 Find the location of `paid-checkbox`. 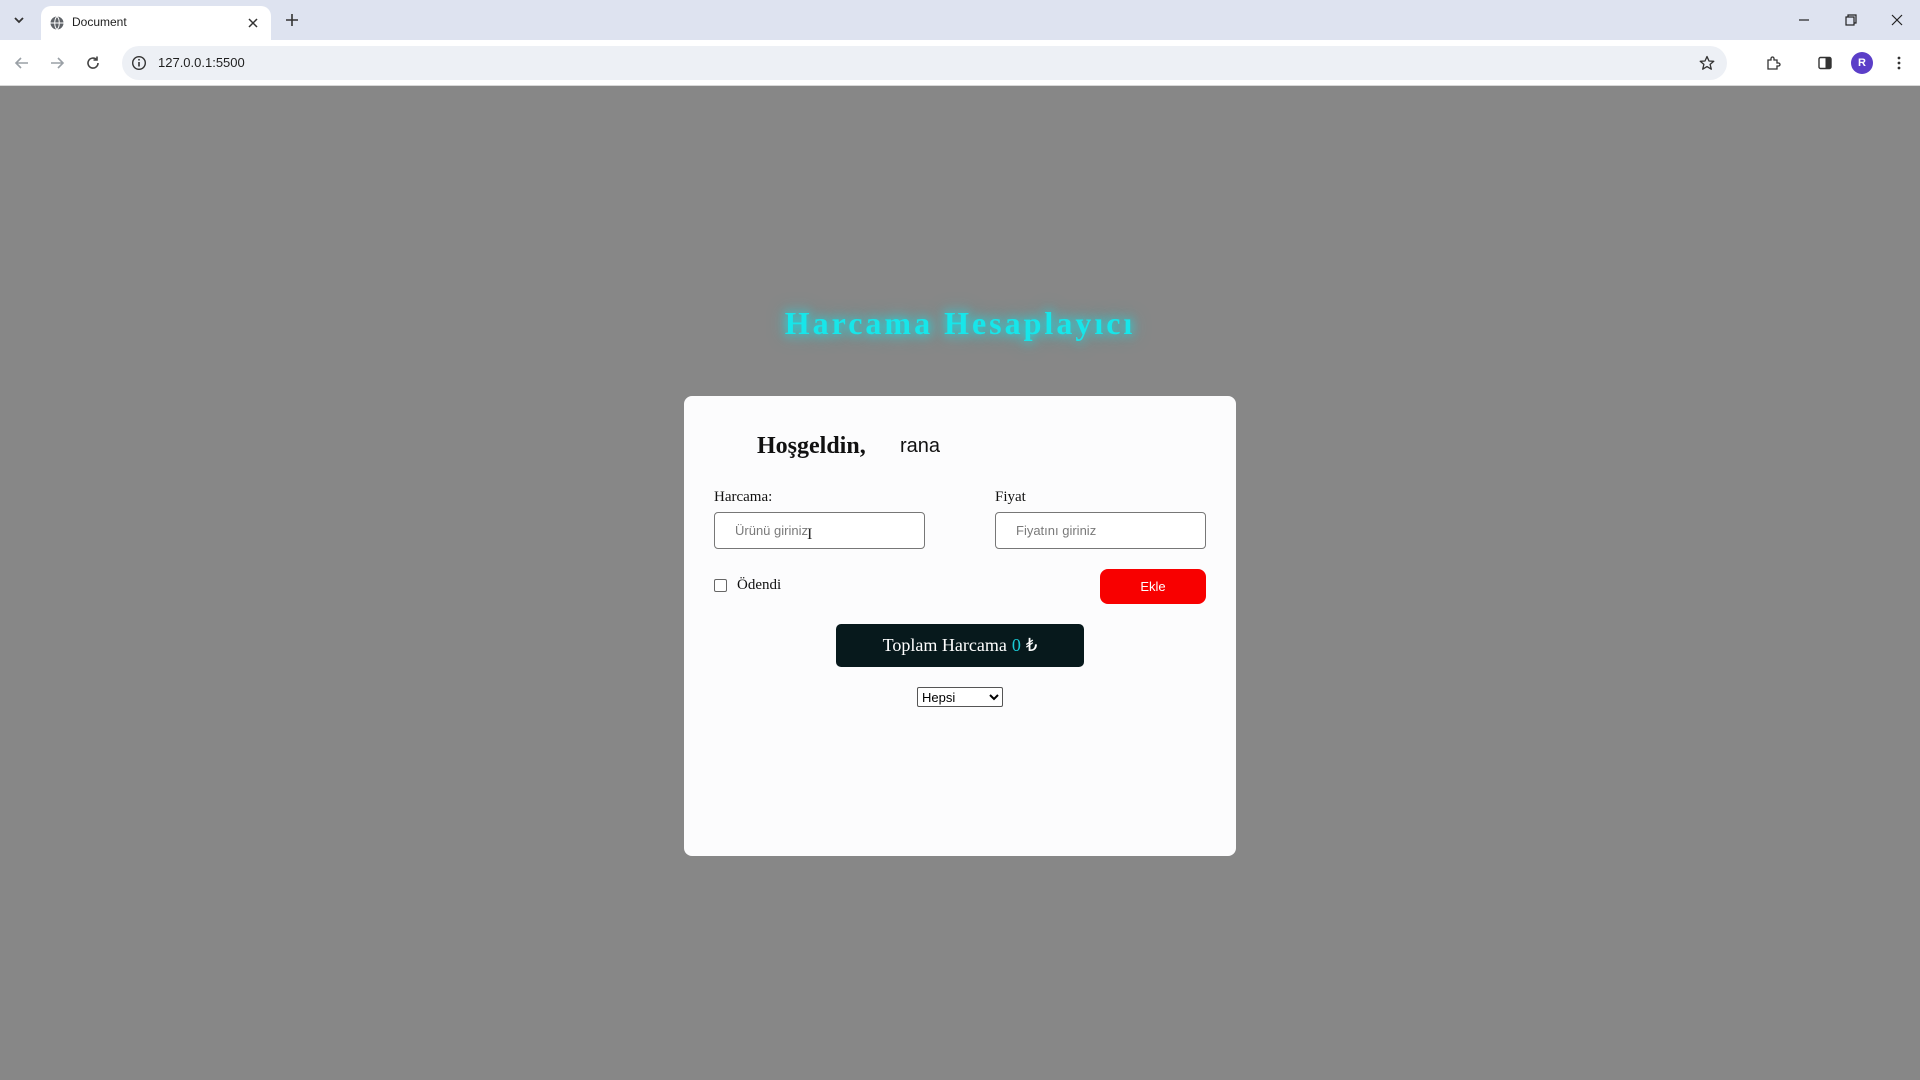

paid-checkbox is located at coordinates (720, 585).